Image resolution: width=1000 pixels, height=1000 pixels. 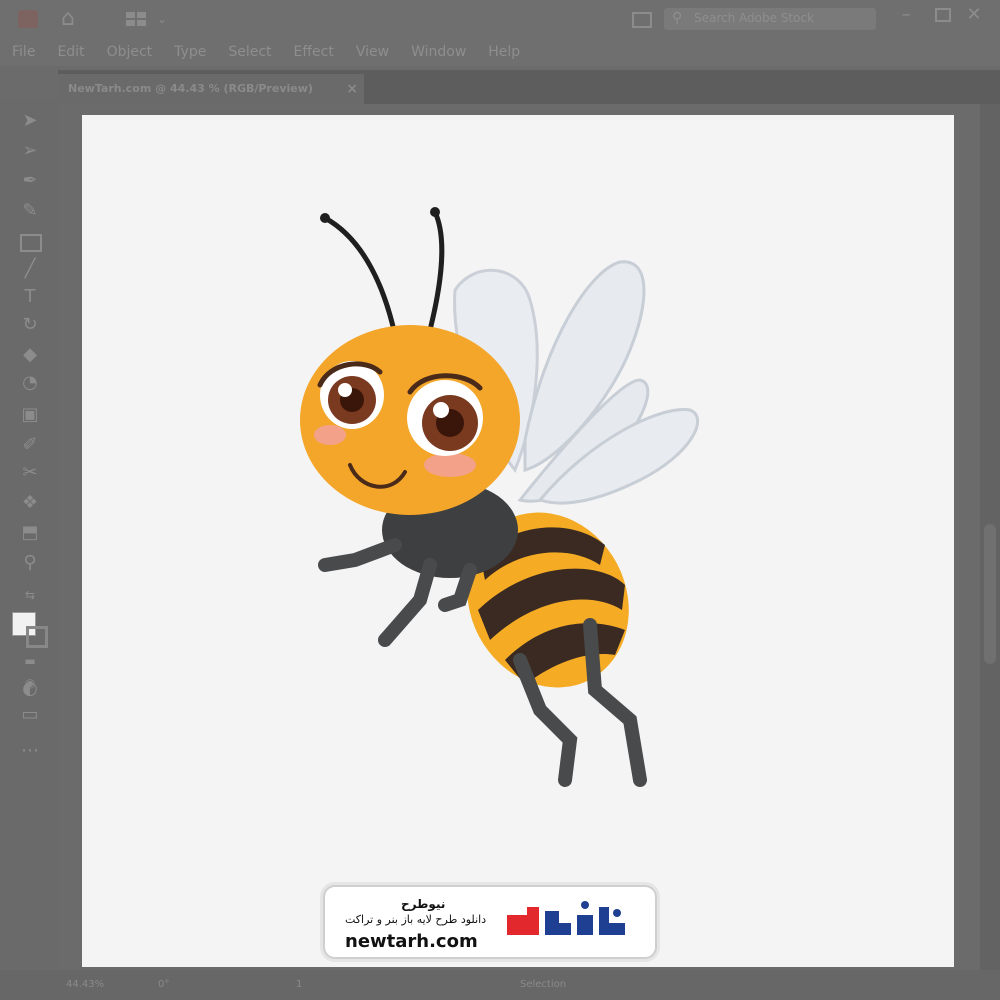 What do you see at coordinates (85, 984) in the screenshot?
I see `zoom-level: 44.43%` at bounding box center [85, 984].